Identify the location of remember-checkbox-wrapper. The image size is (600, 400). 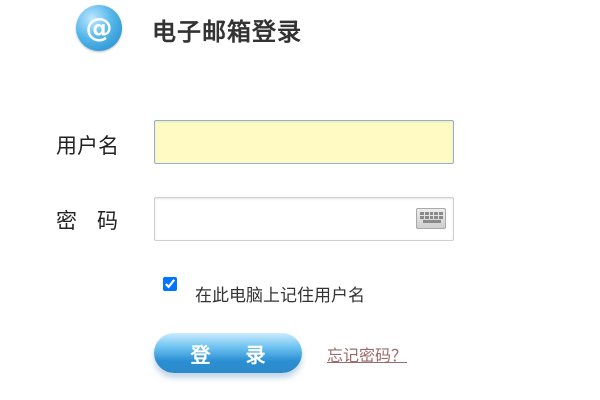
(170, 284).